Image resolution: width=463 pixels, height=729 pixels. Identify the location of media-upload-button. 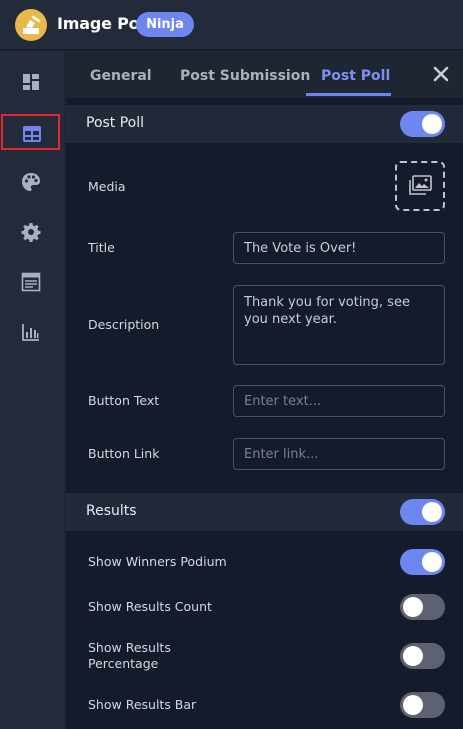
(420, 186).